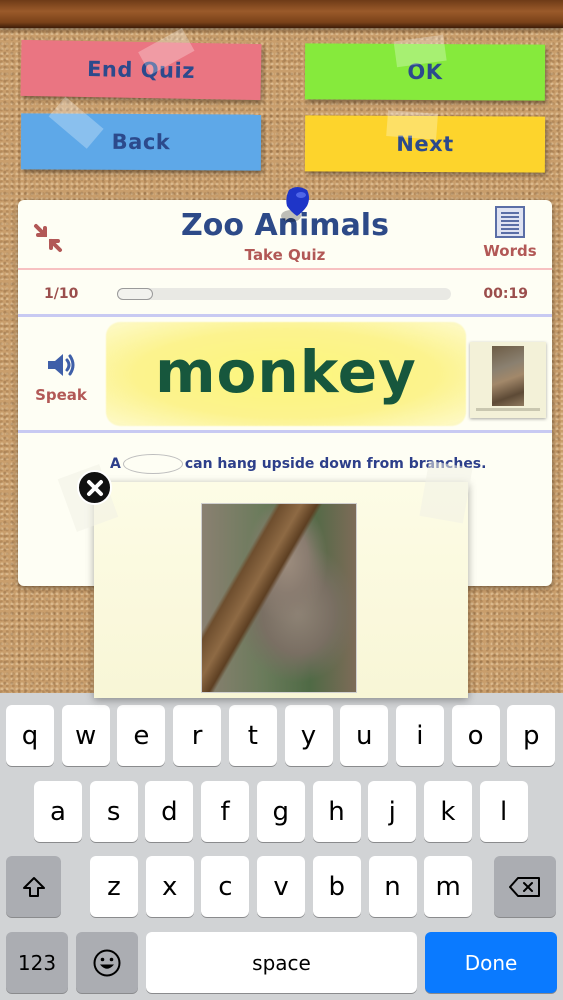 The width and height of the screenshot is (563, 1000). Describe the element at coordinates (169, 886) in the screenshot. I see `key-x: x` at that location.